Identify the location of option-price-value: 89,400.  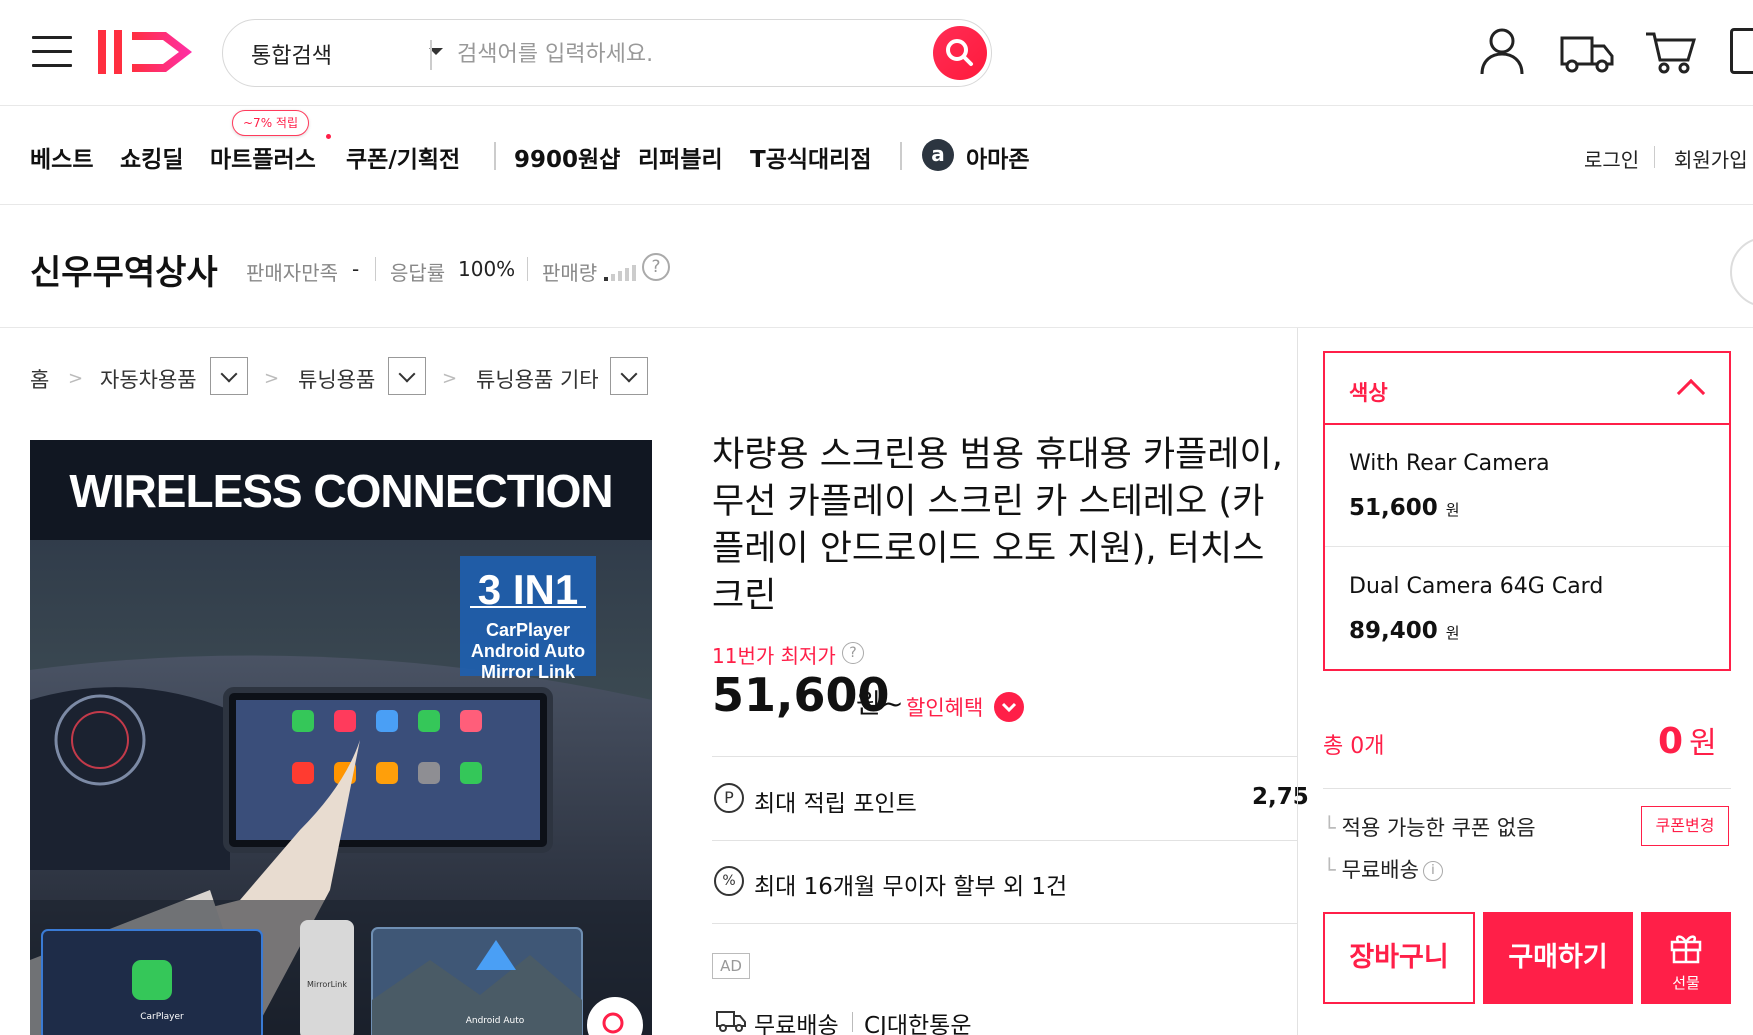
(1393, 631).